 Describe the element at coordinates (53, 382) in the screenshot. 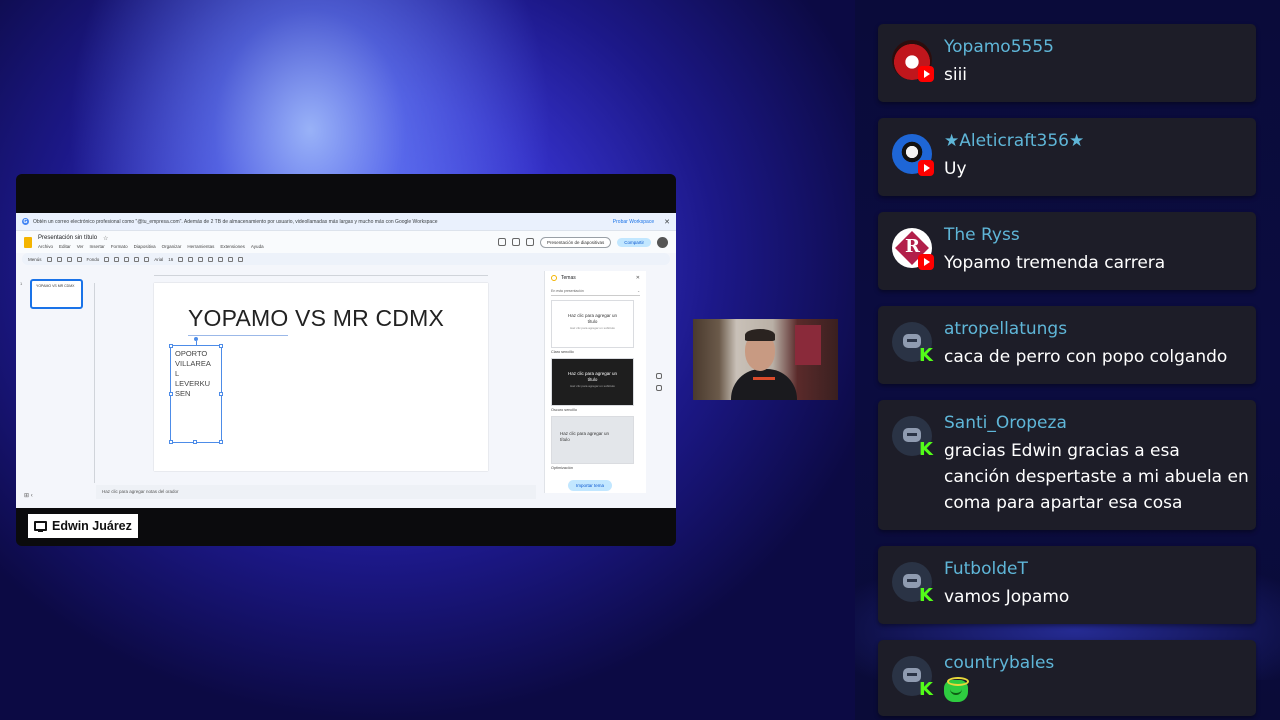

I see `filmstrip: 1 YOPAMO VS MR CDMX` at that location.